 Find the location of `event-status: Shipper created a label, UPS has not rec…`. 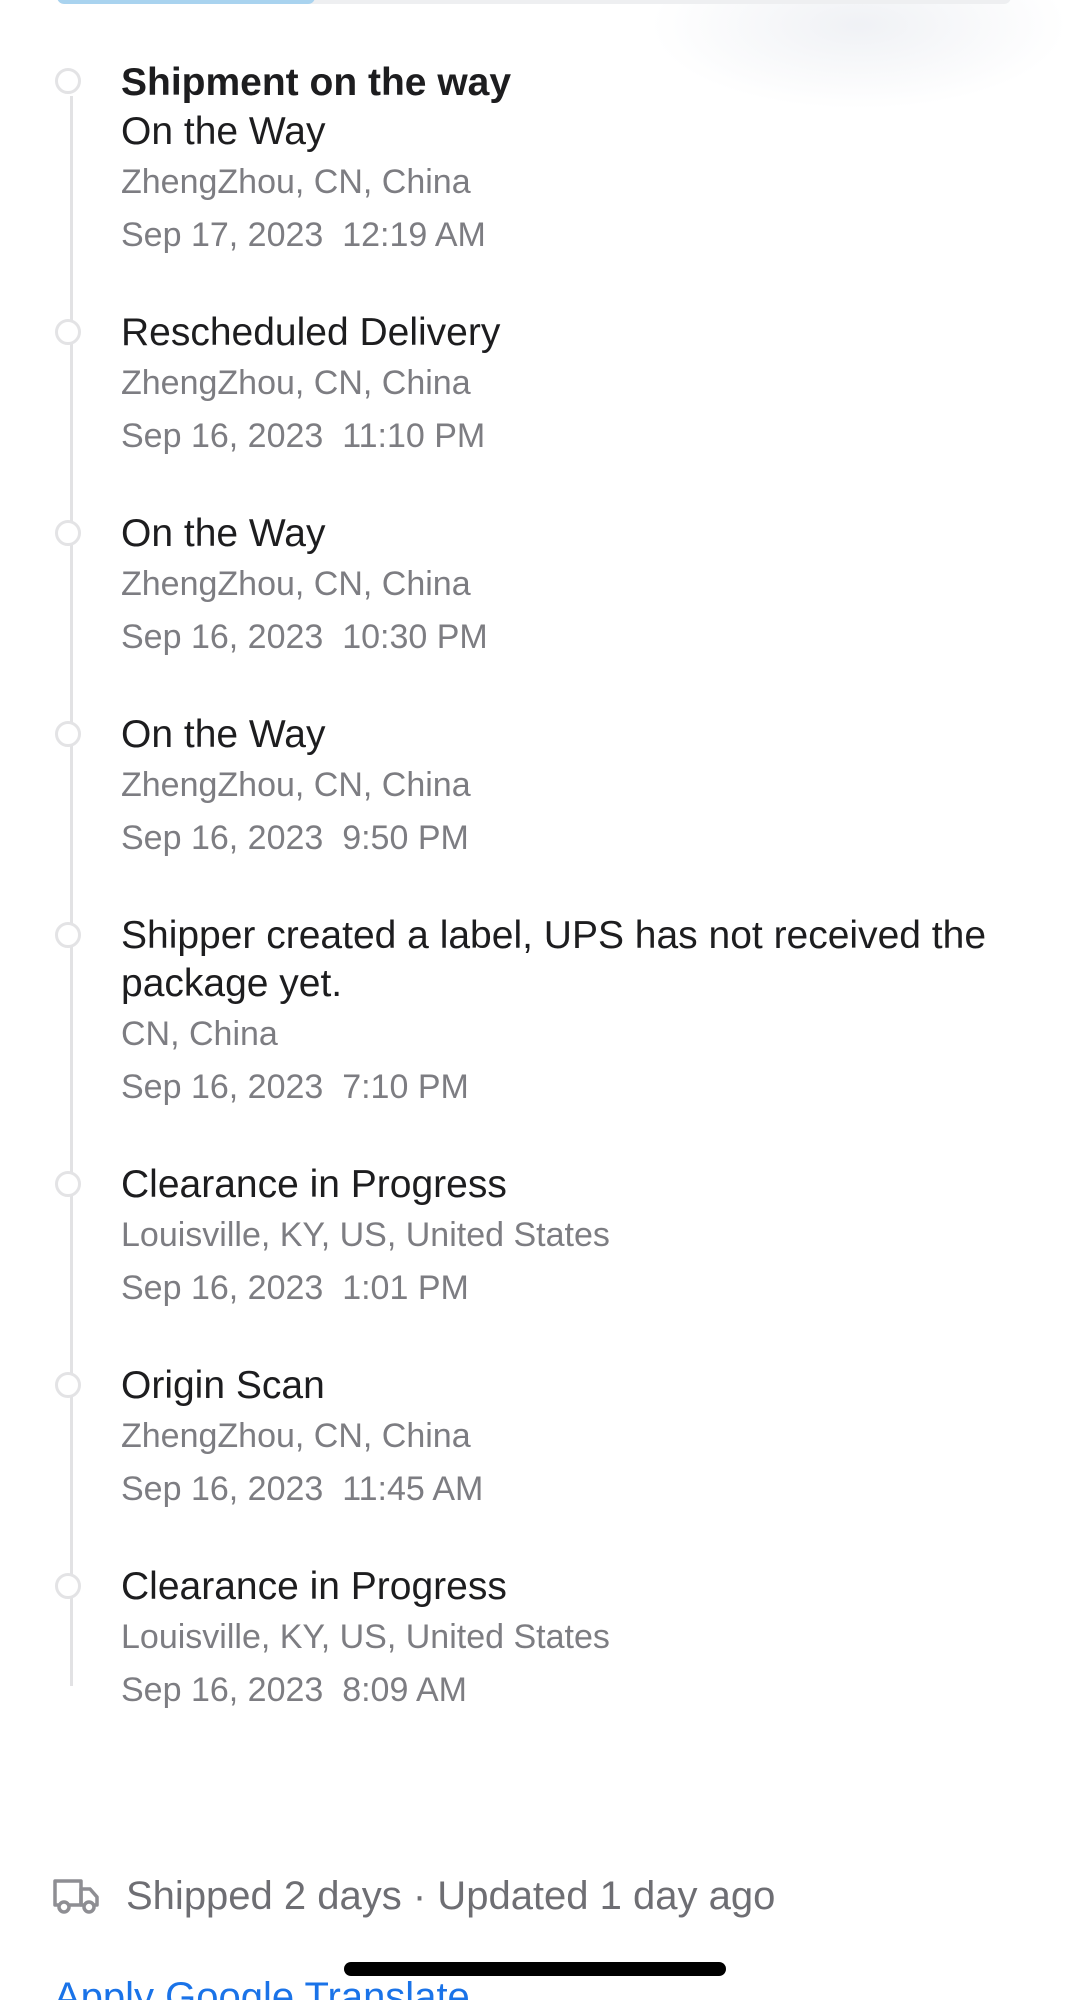

event-status: Shipper created a label, UPS has not rec… is located at coordinates (554, 959).